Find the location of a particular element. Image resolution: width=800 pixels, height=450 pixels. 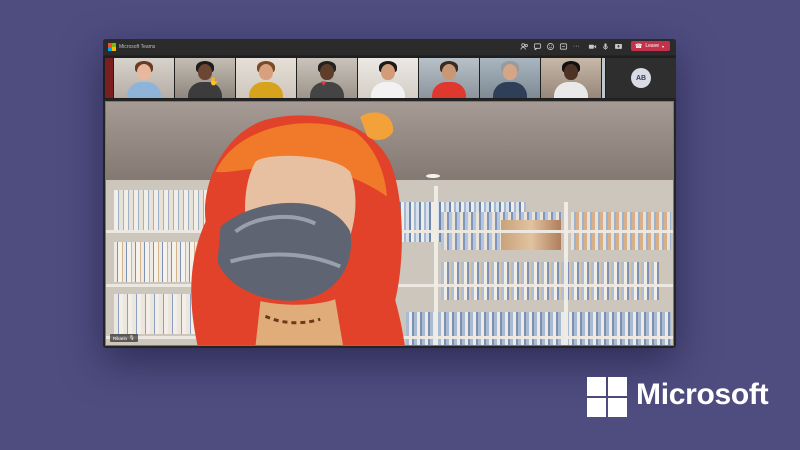

speaker-name: Rikarin is located at coordinates (120, 338).